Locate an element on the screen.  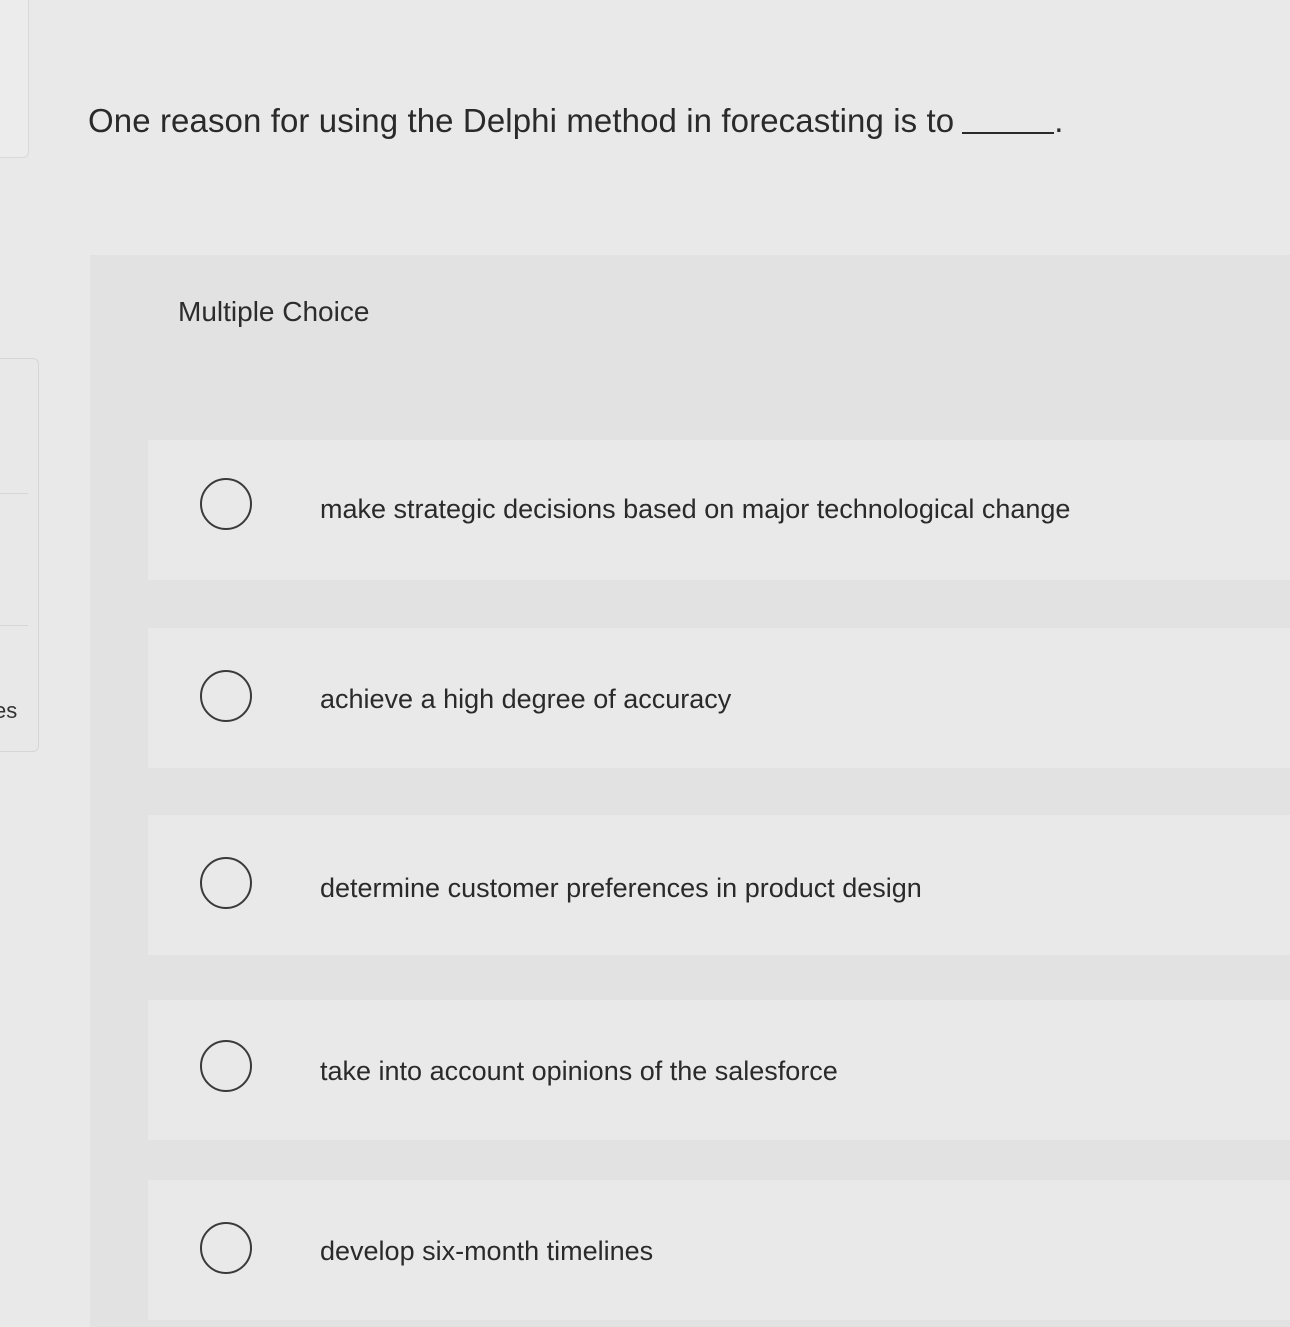
answer-option: achieve a high degree of accuracy is located at coordinates (719, 698).